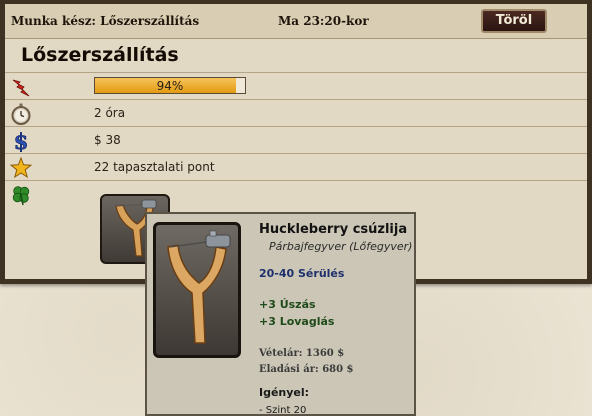 The image size is (592, 416). What do you see at coordinates (107, 140) in the screenshot?
I see `job-wage: $ 38` at bounding box center [107, 140].